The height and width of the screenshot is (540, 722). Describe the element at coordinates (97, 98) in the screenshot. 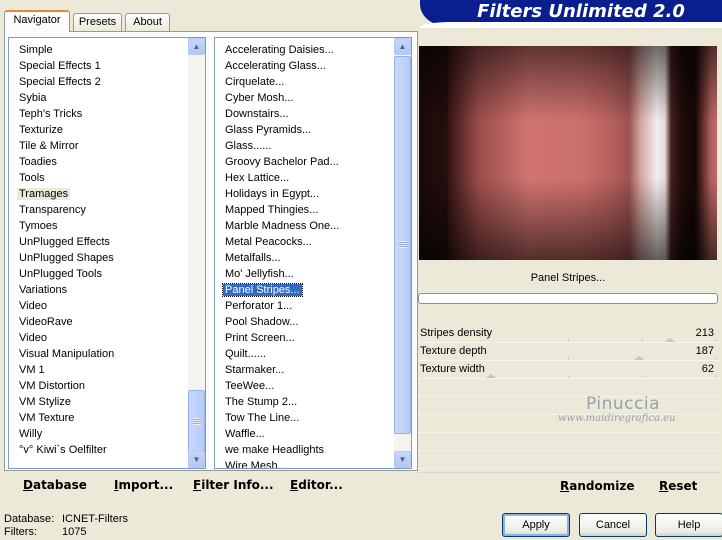

I see `category-item: Sybia` at that location.